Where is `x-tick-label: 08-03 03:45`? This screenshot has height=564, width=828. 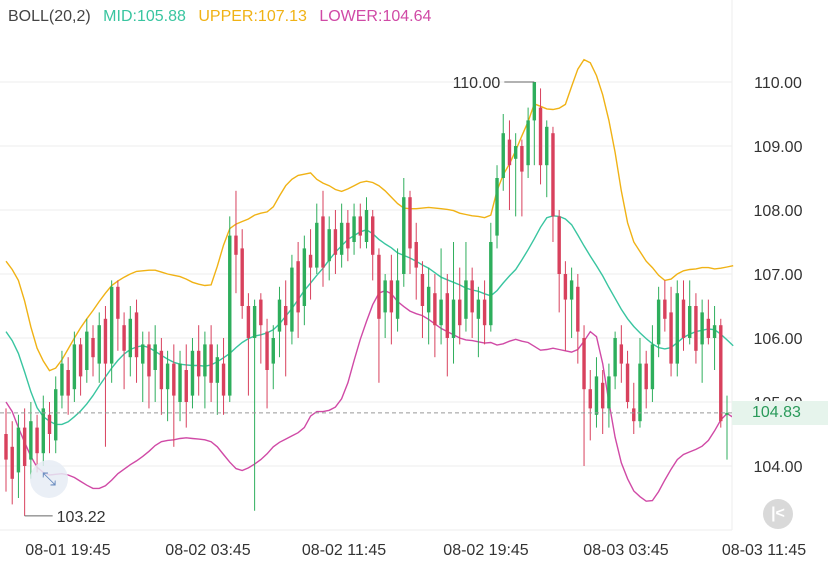
x-tick-label: 08-03 03:45 is located at coordinates (626, 550).